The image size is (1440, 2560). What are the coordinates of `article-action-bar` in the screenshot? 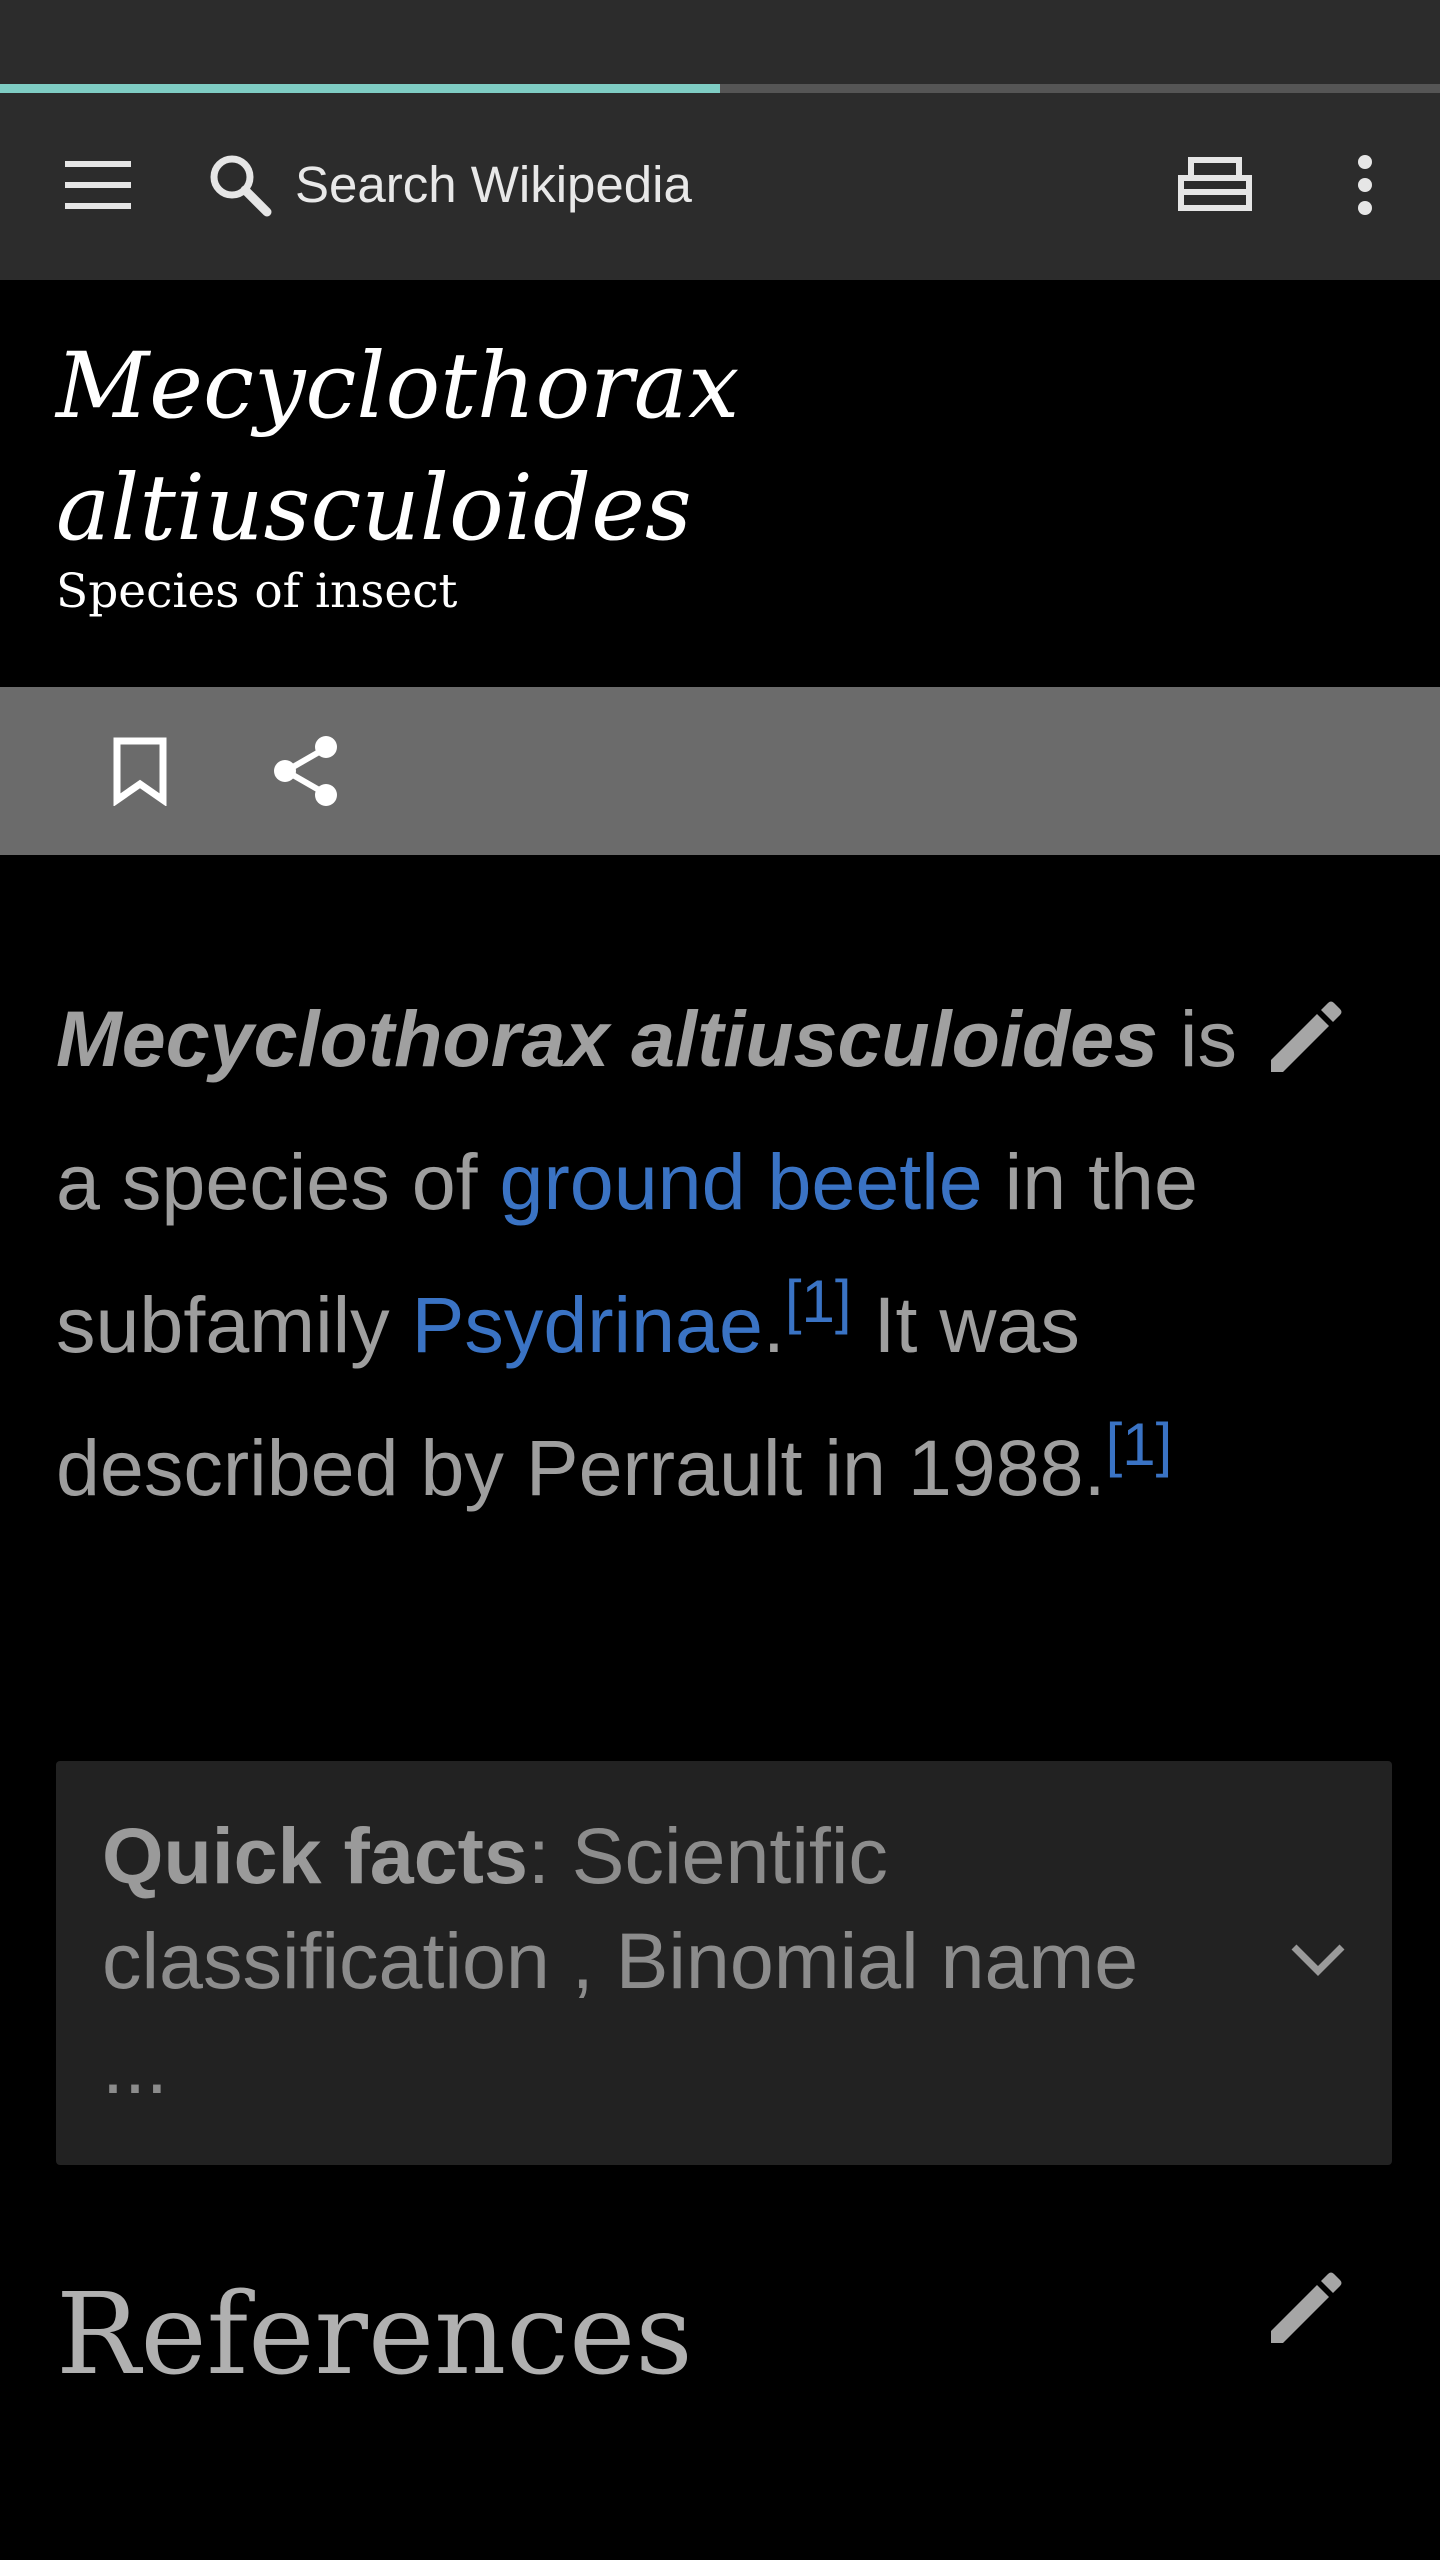 It's located at (720, 771).